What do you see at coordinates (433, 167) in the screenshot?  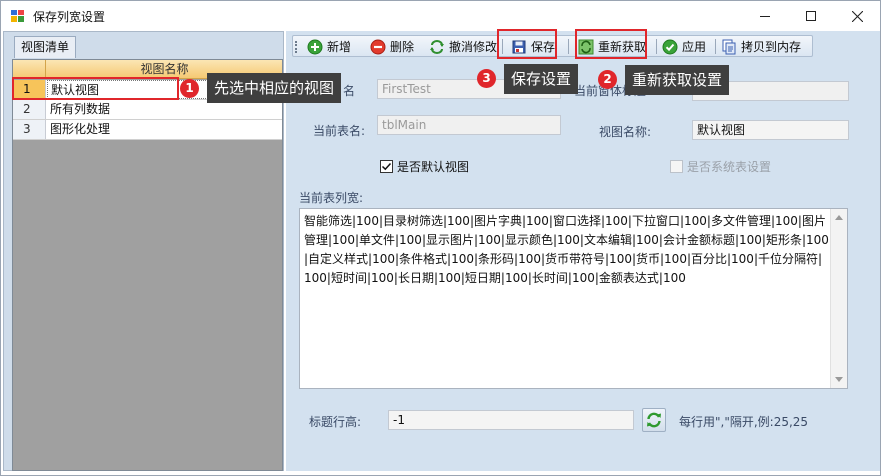 I see `default-view-label: 是否默认视图` at bounding box center [433, 167].